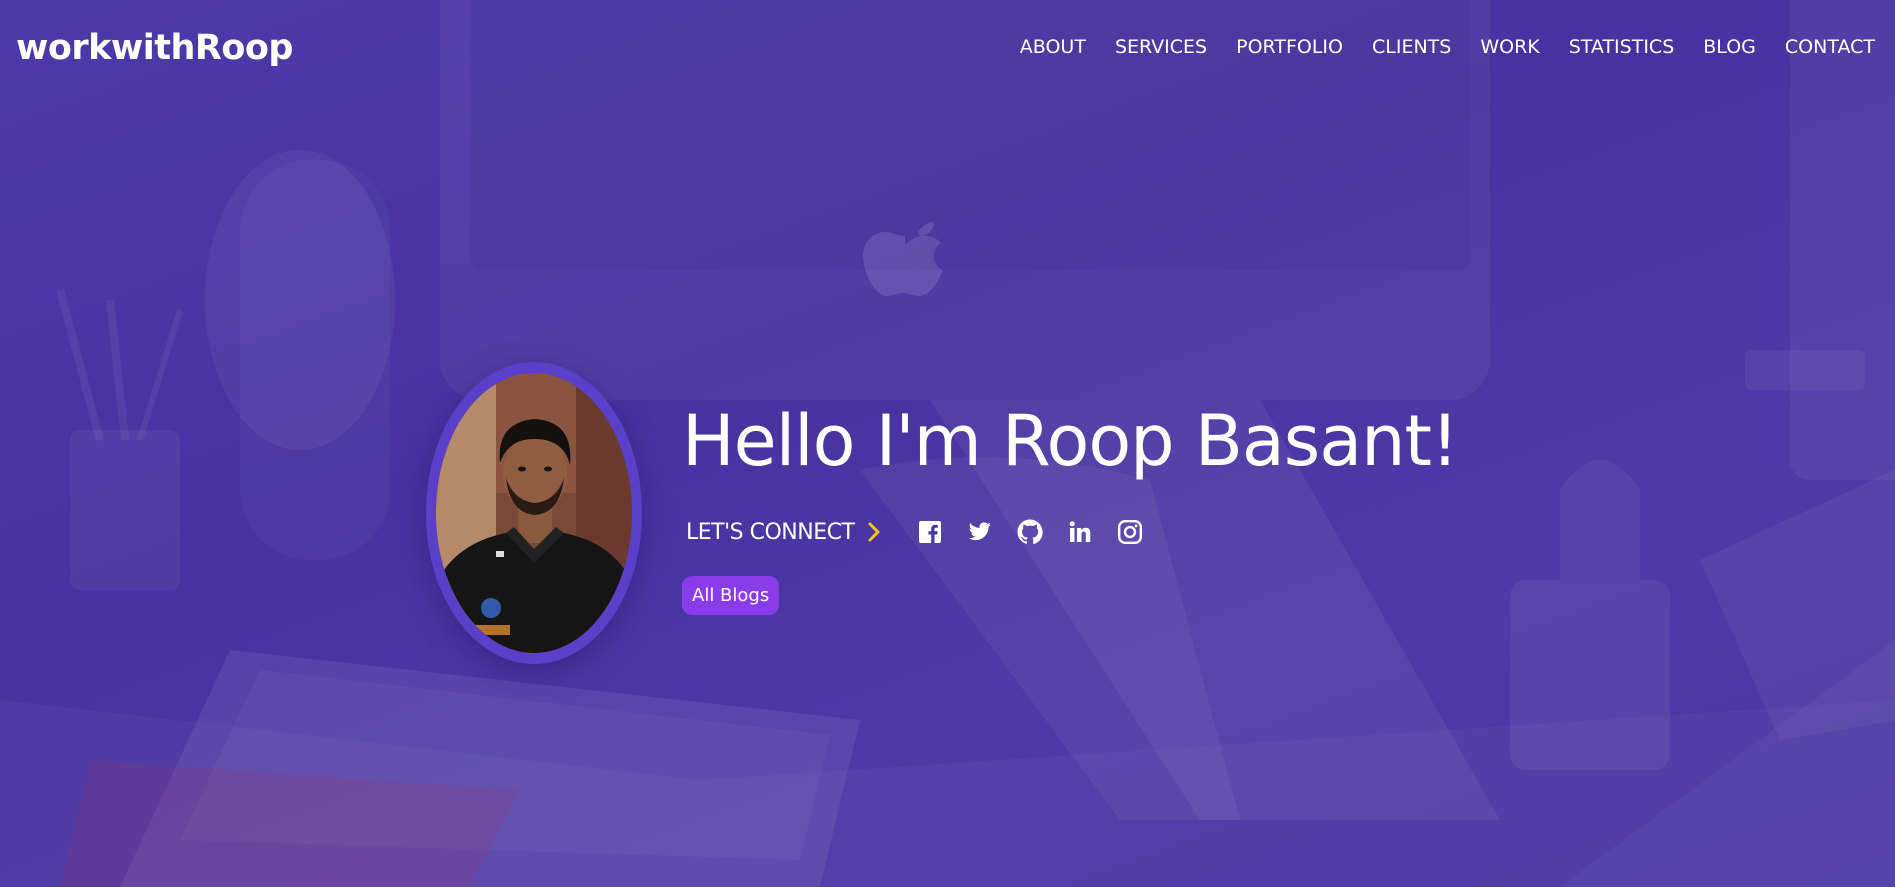  Describe the element at coordinates (874, 532) in the screenshot. I see `chevron-right-icon` at that location.